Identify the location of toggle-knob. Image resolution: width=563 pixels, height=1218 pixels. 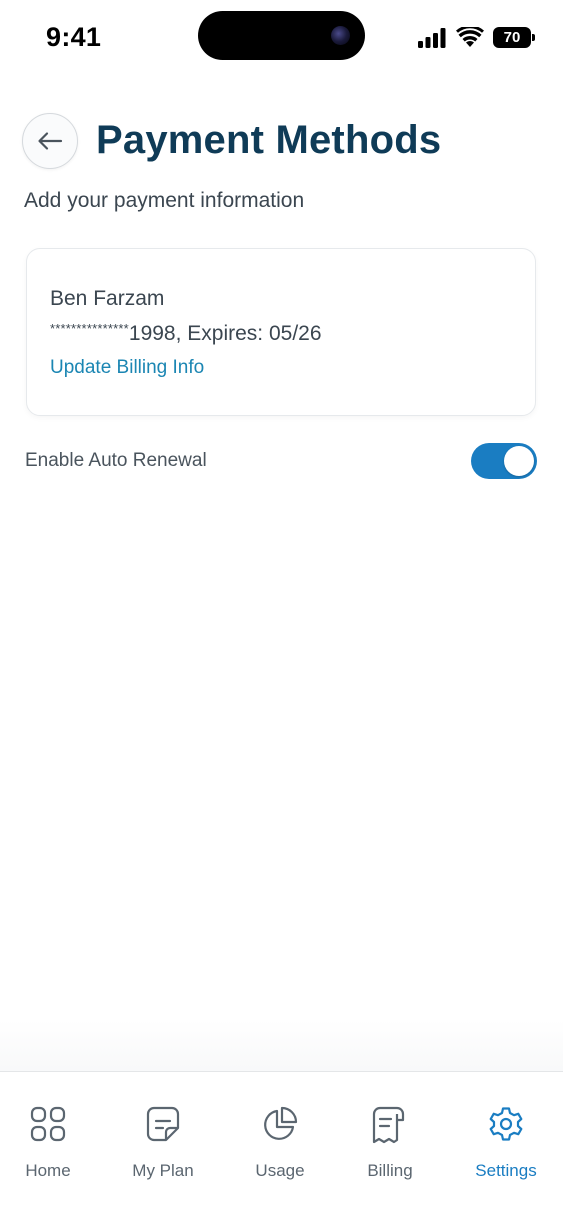
(519, 461).